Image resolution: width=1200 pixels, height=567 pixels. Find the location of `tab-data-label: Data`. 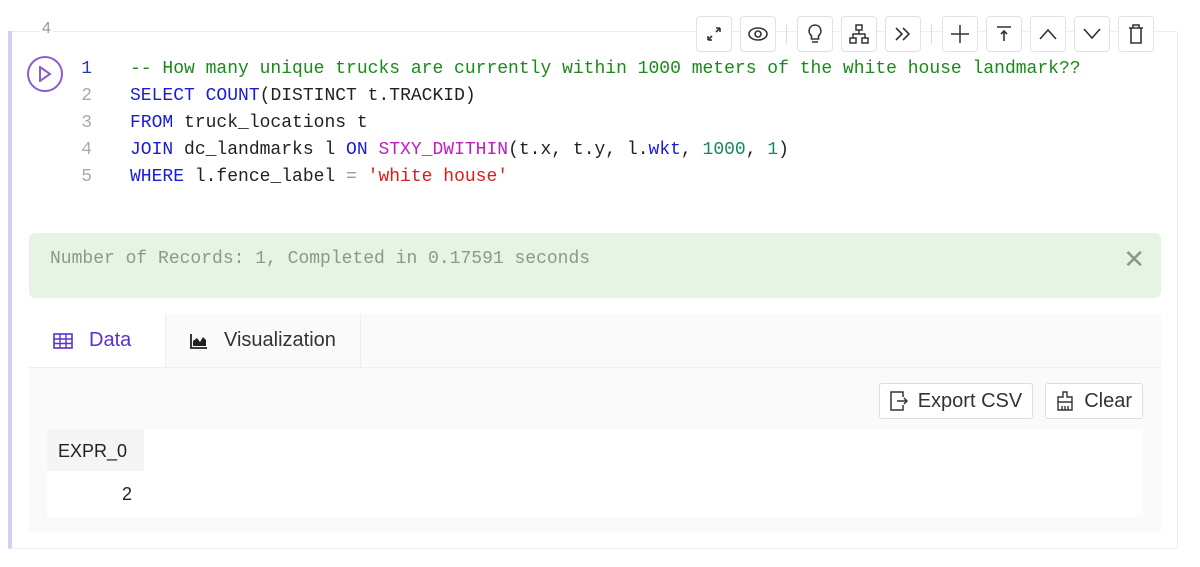

tab-data-label: Data is located at coordinates (110, 340).